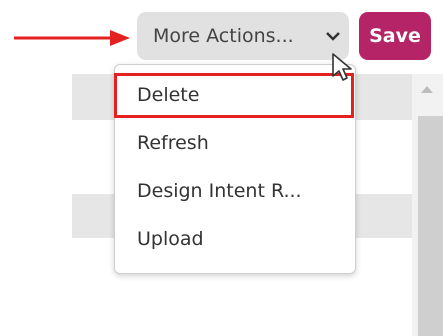 This screenshot has height=336, width=443. Describe the element at coordinates (333, 36) in the screenshot. I see `chevron-down-icon` at that location.